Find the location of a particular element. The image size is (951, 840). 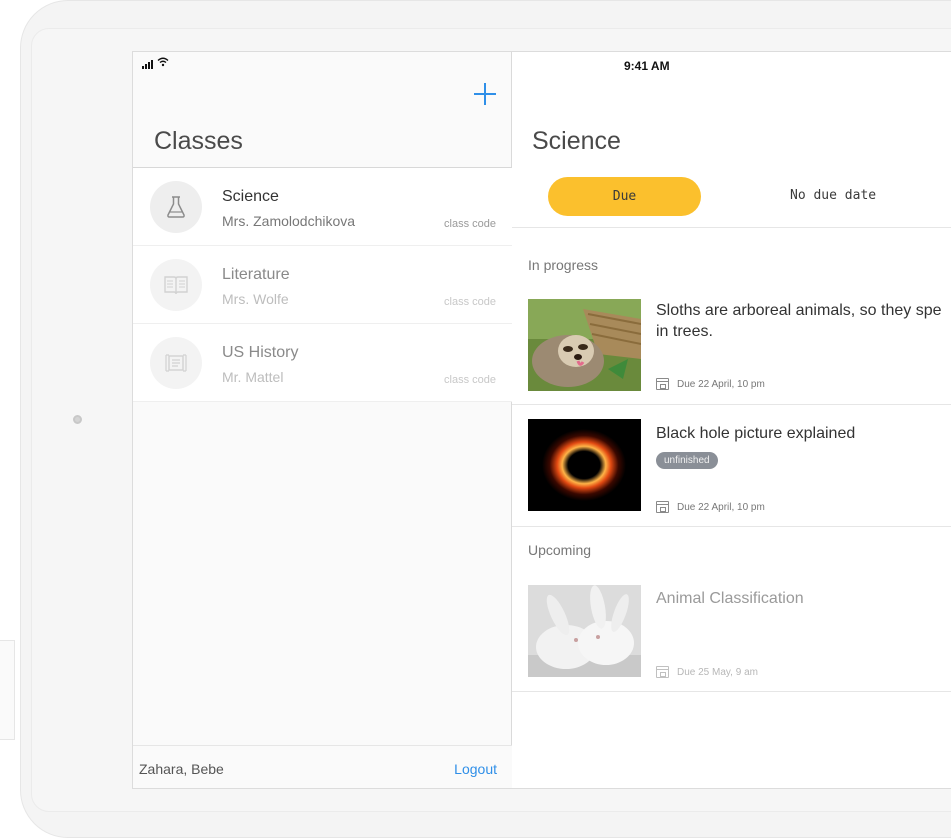

class-teacher: Mrs. Zamolodchikova is located at coordinates (289, 221).